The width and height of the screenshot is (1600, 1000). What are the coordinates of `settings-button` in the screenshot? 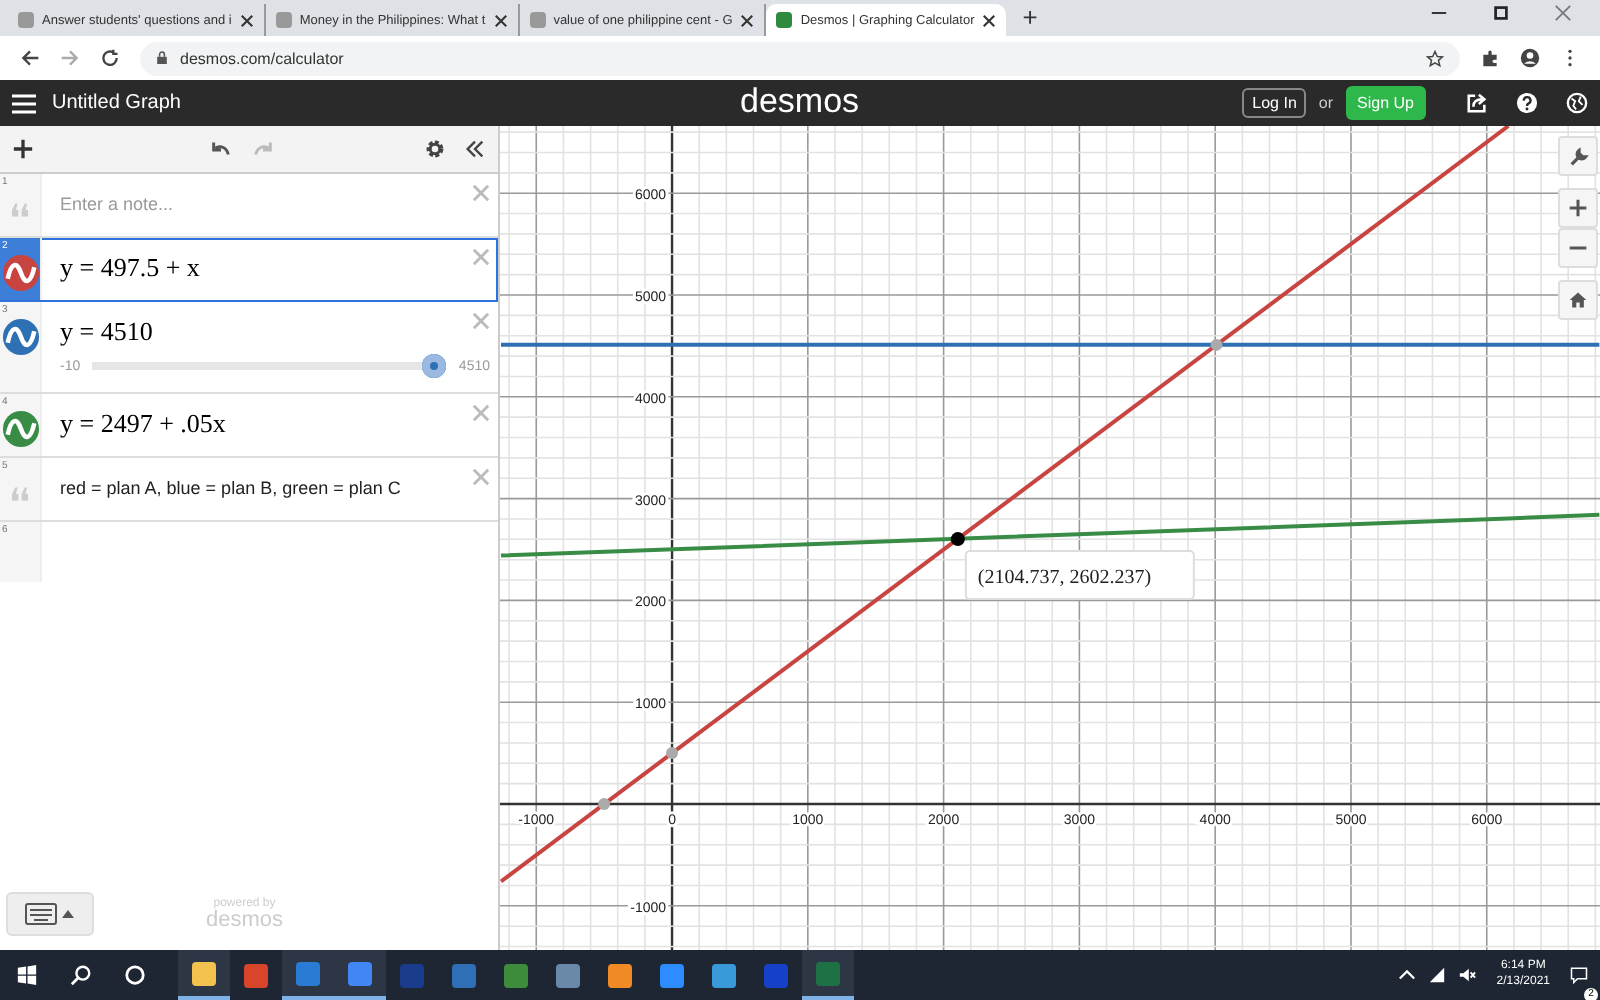 It's located at (1578, 156).